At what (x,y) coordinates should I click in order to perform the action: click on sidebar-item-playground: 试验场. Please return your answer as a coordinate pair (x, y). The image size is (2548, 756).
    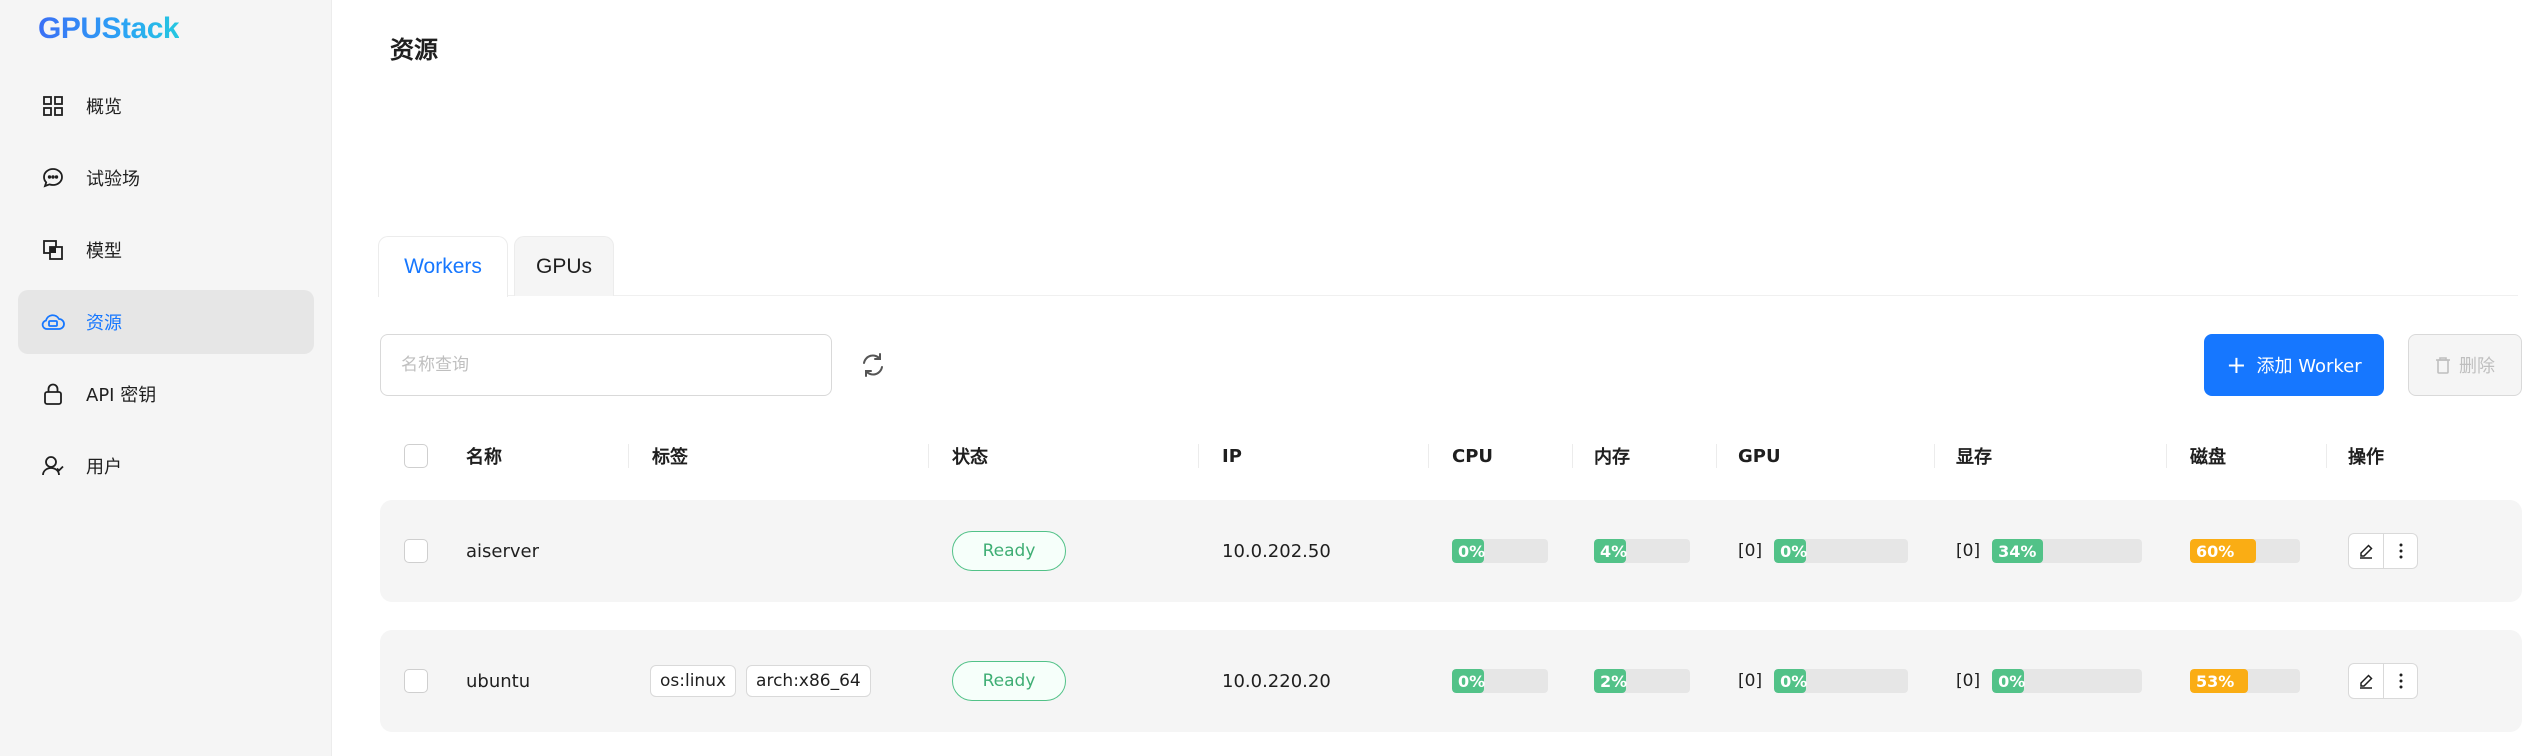
    Looking at the image, I should click on (166, 178).